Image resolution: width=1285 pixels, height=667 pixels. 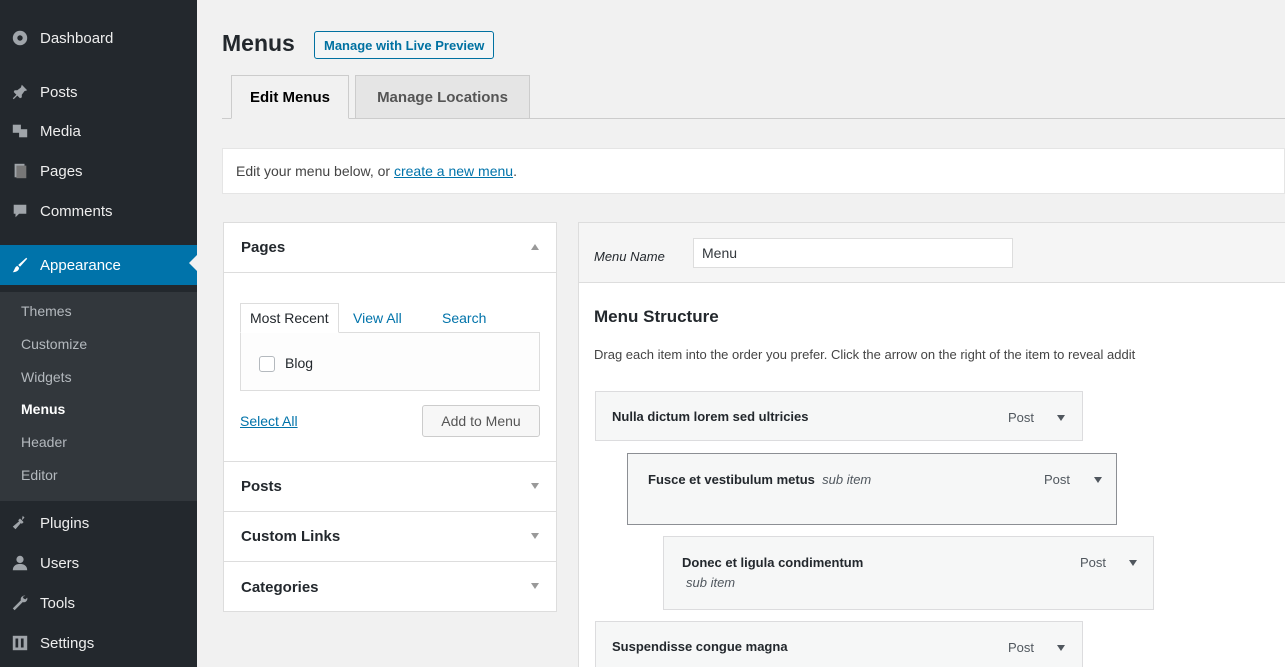 I want to click on menu-item: Donec et ligula condimentum sub item Post, so click(x=908, y=573).